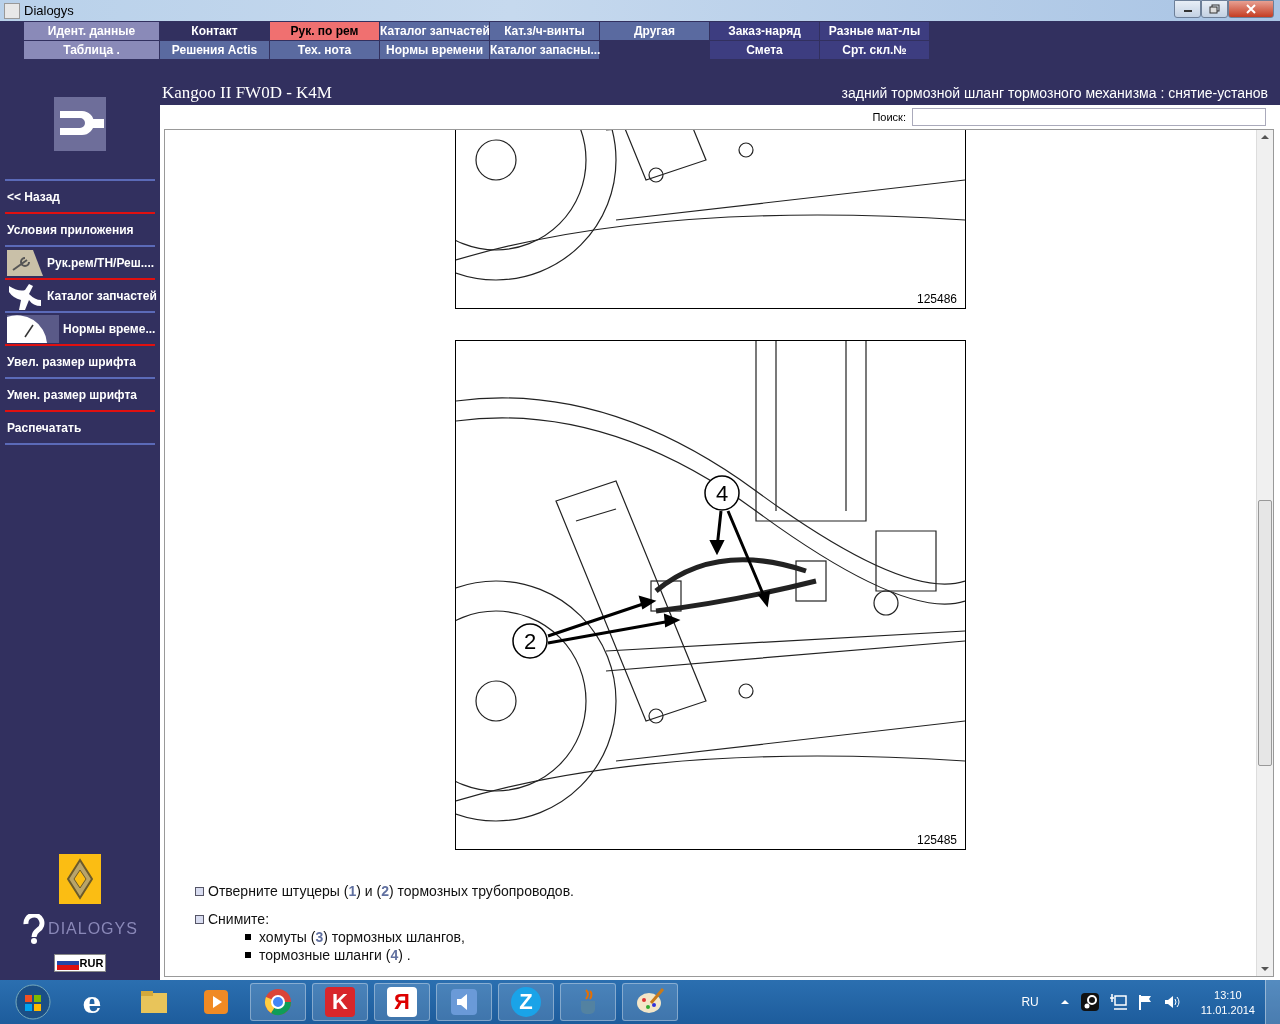 This screenshot has width=1280, height=1024. What do you see at coordinates (362, 937) in the screenshot?
I see `instruction-text: хомуты (3) тормозных шлангов,` at bounding box center [362, 937].